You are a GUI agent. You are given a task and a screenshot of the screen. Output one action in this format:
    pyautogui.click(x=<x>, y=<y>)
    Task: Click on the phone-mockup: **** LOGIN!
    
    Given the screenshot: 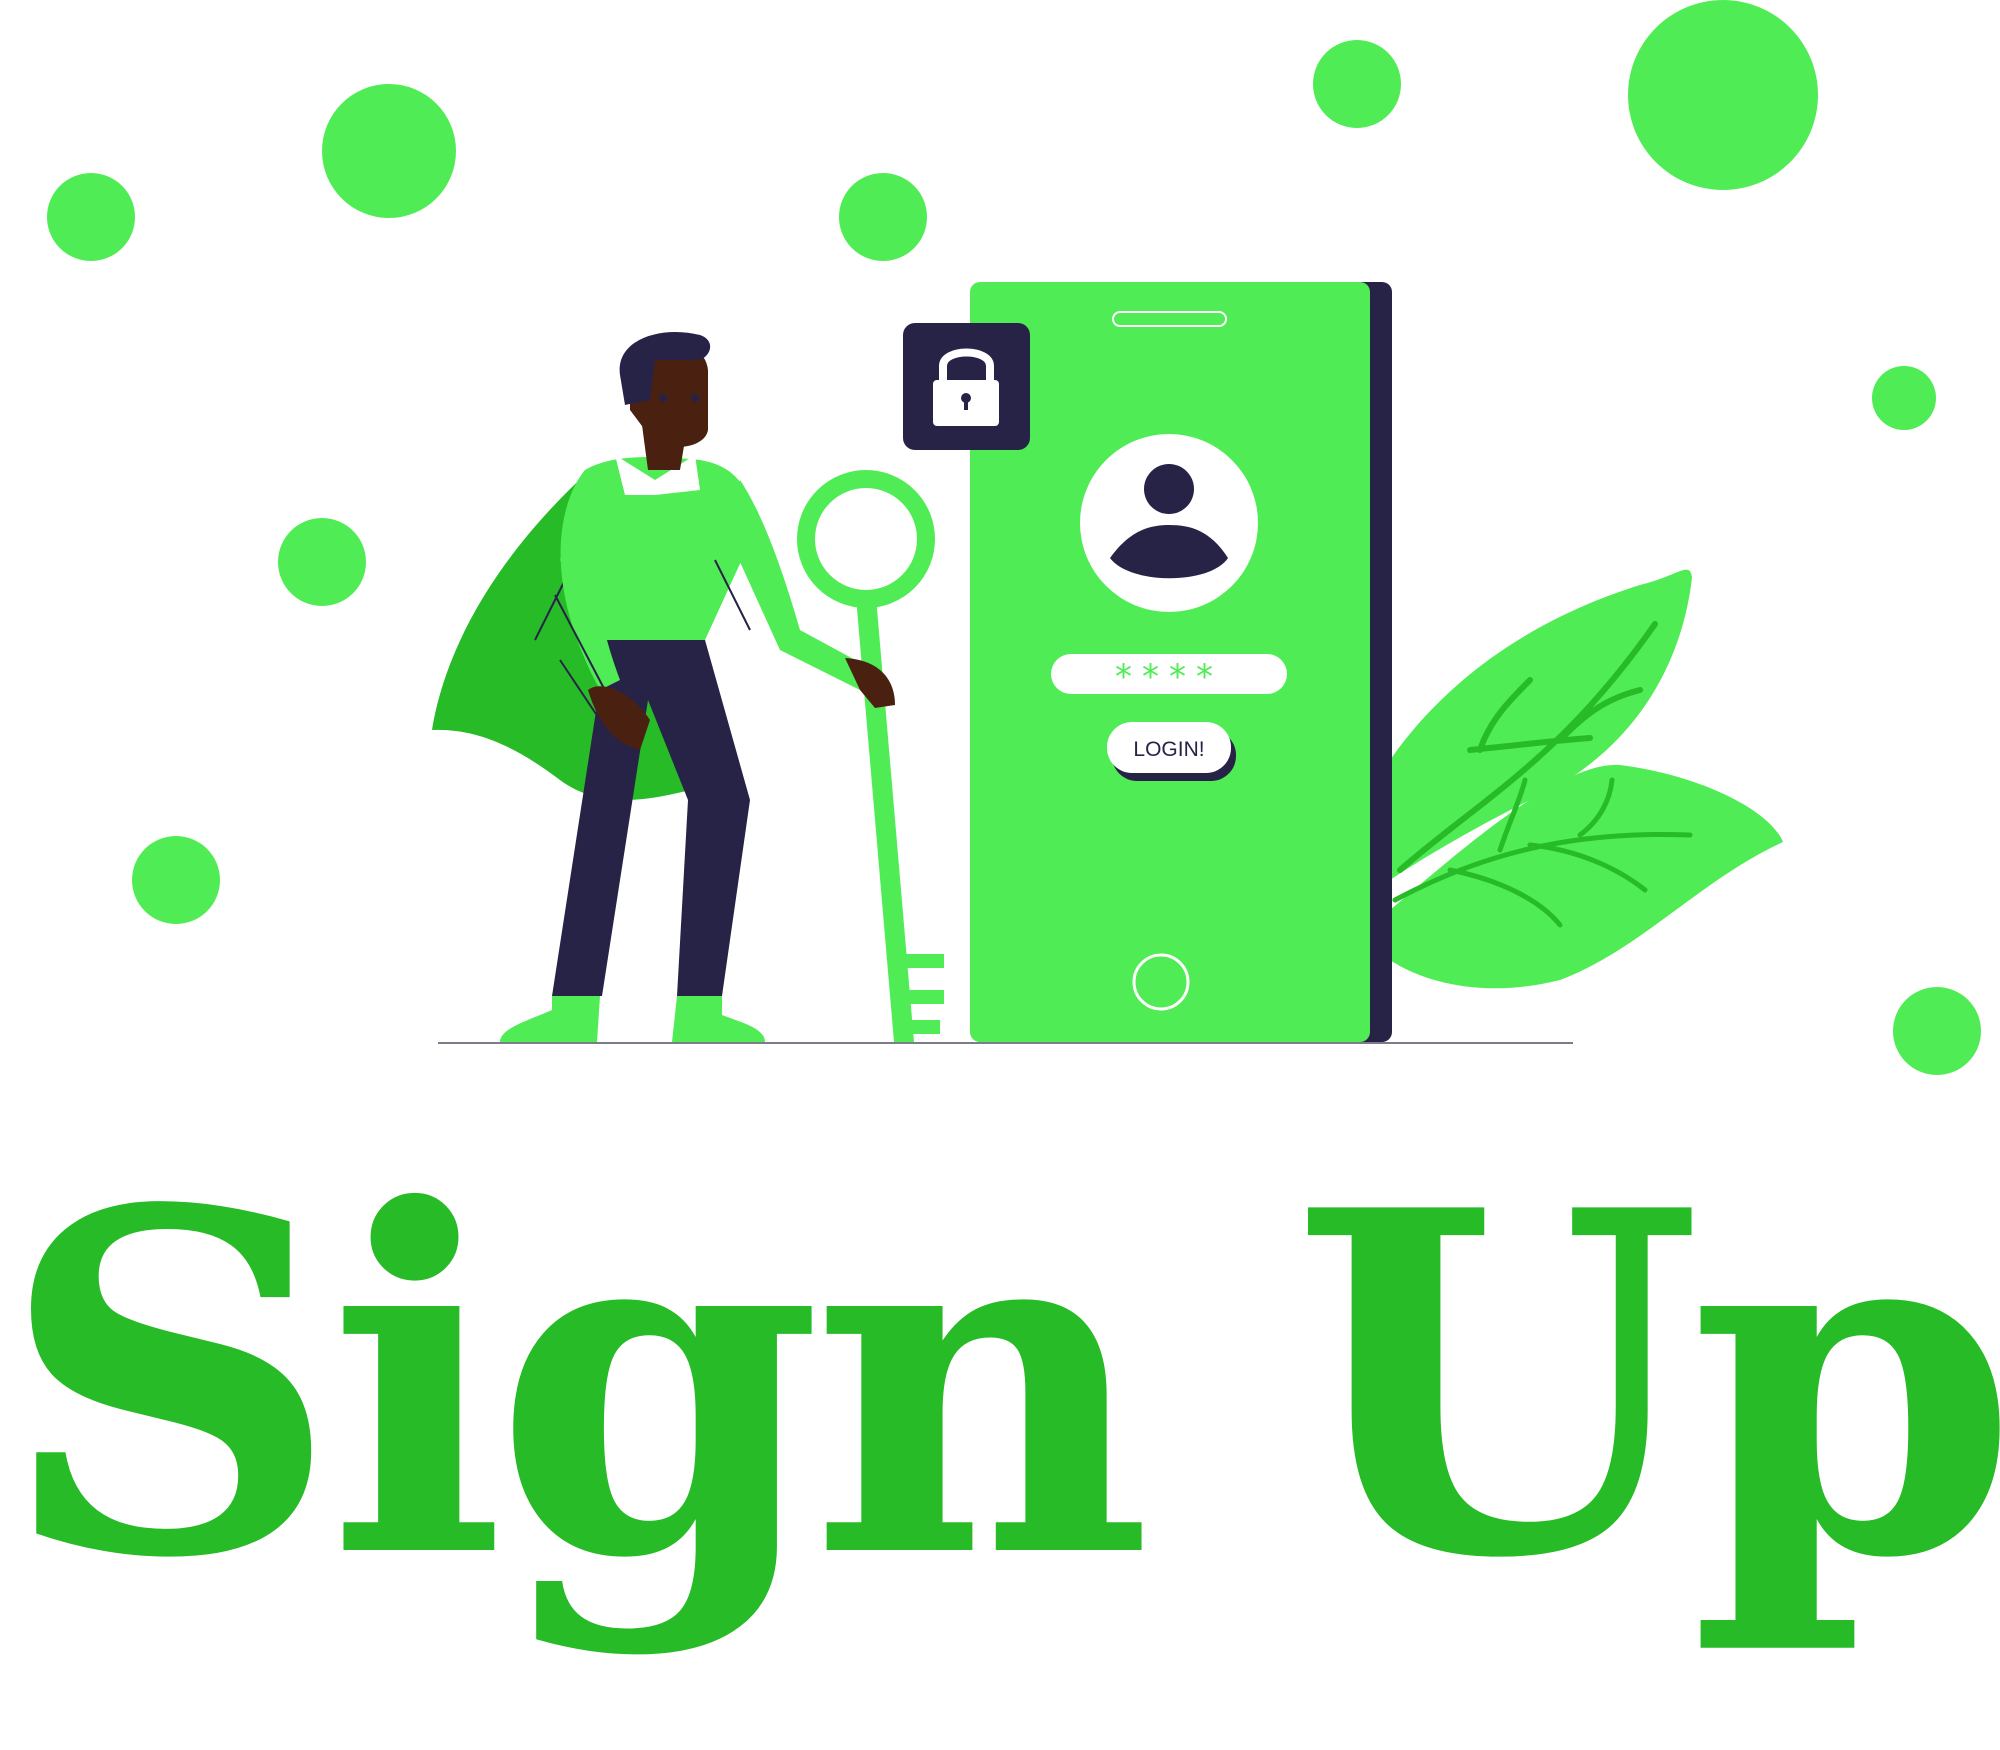 What is the action you would take?
    pyautogui.click(x=1181, y=662)
    